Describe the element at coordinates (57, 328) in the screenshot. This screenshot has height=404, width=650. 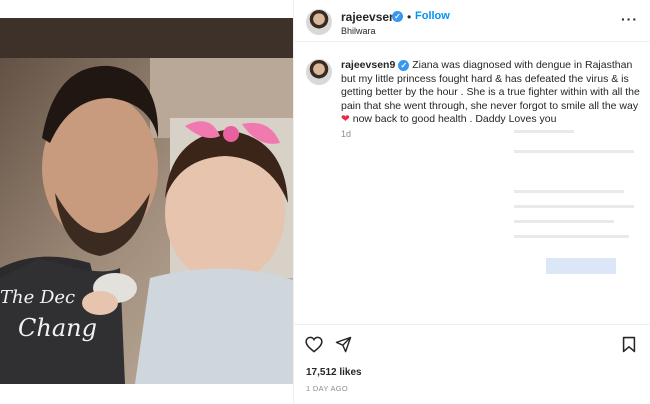
I see `tshirt-text-line-2: Chang` at that location.